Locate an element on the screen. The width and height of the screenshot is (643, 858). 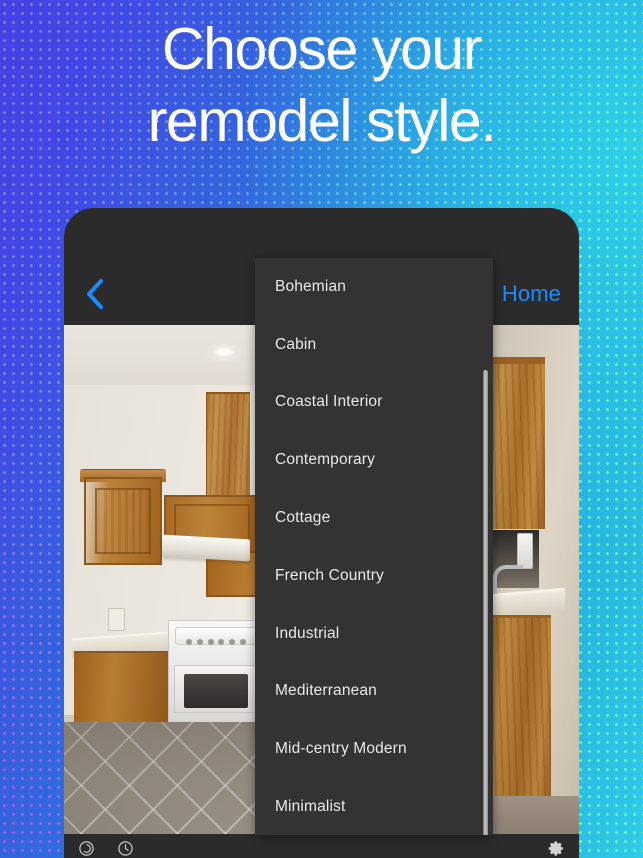
dropdown-item-label: Mid-centry Modern is located at coordinates (341, 749).